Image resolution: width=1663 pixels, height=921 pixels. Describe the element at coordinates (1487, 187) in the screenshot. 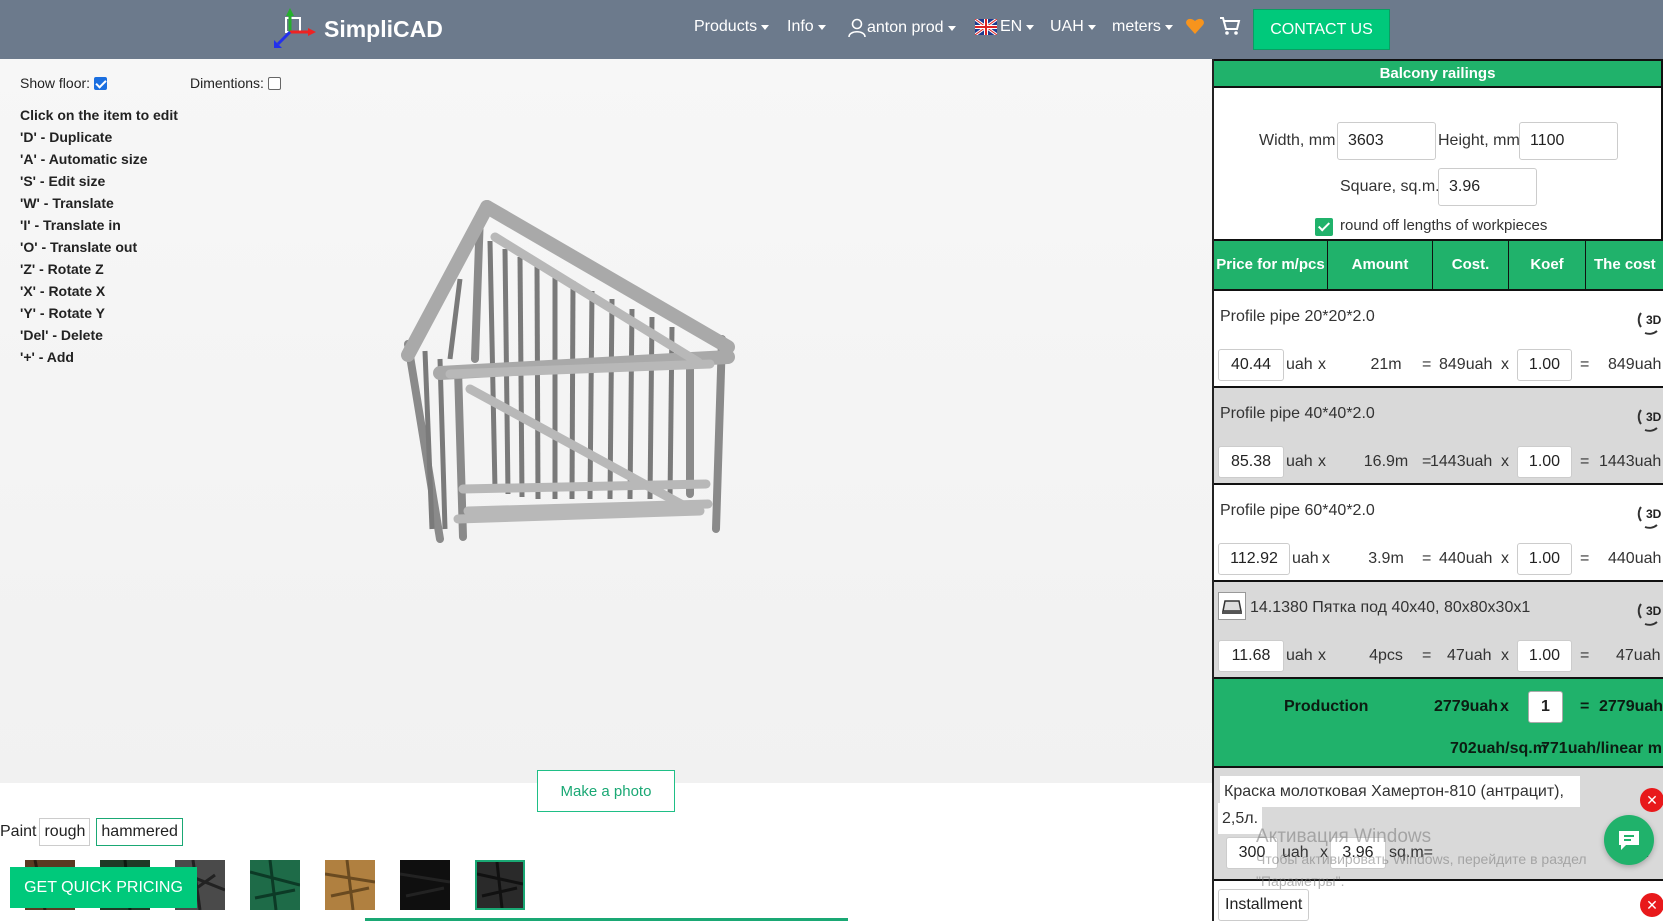

I see `square-input: 3.96` at that location.